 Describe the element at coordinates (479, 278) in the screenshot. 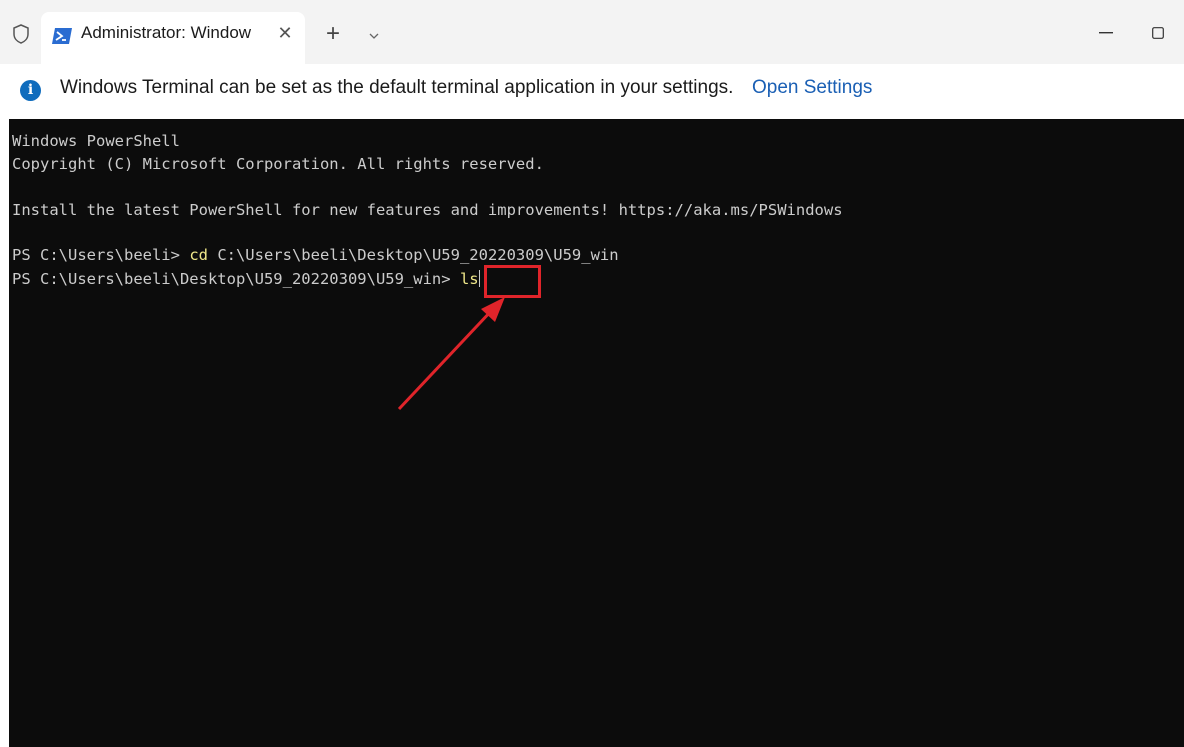

I see `text-cursor` at that location.